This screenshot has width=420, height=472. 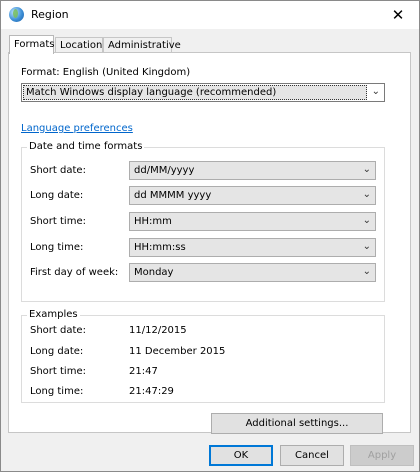 I want to click on format-label: Format: English (United Kingdom), so click(x=106, y=72).